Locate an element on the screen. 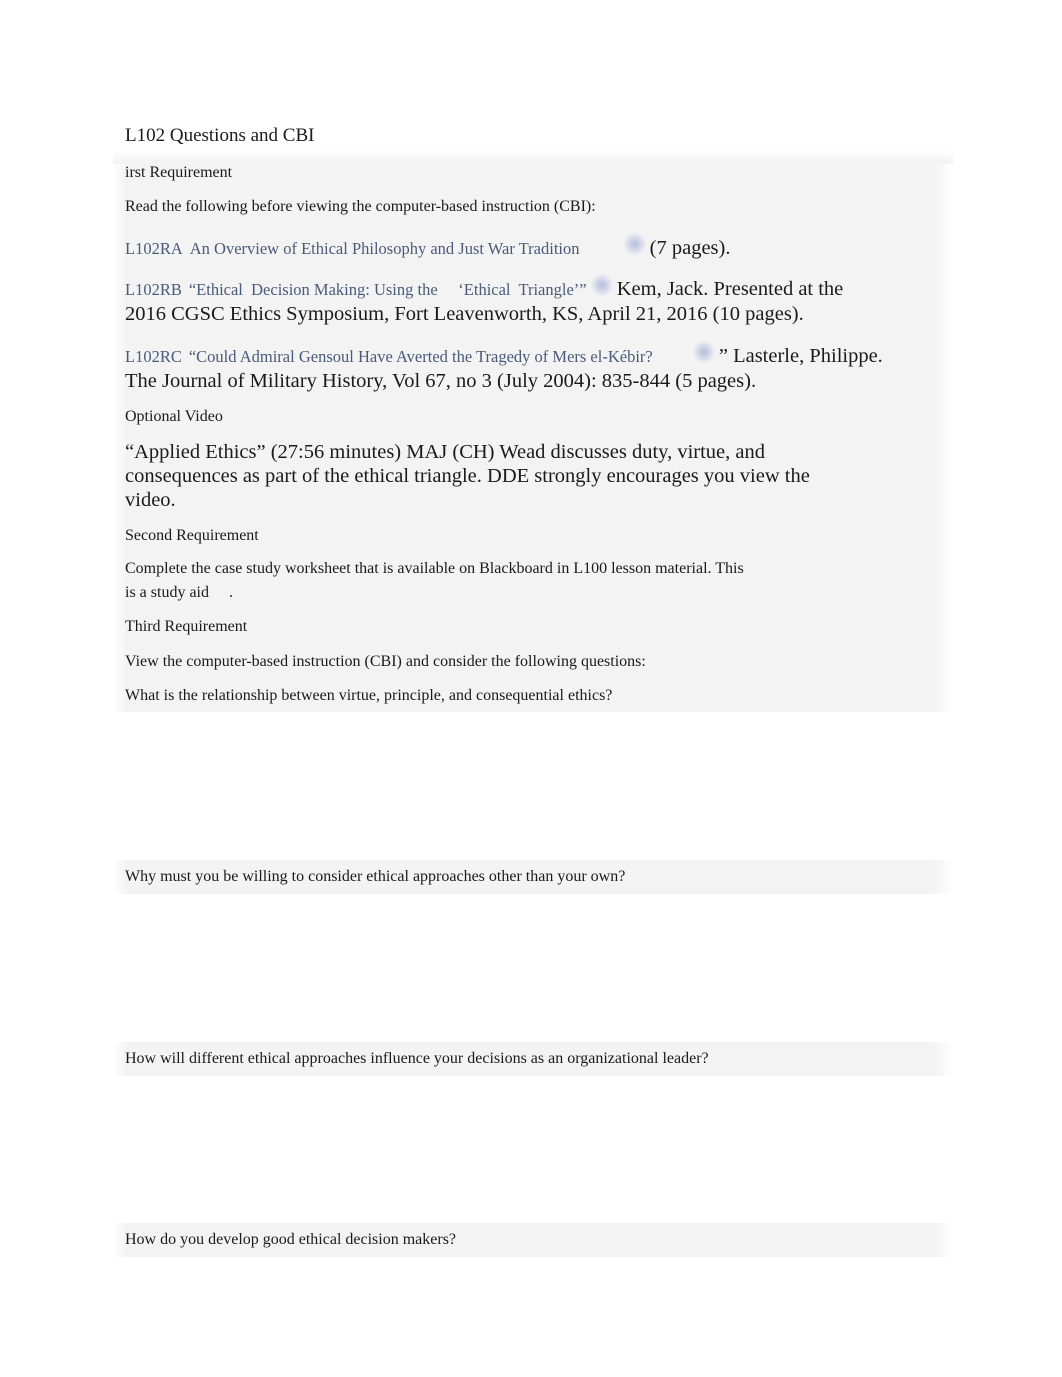  reading-citation: (7 pages). is located at coordinates (690, 248).